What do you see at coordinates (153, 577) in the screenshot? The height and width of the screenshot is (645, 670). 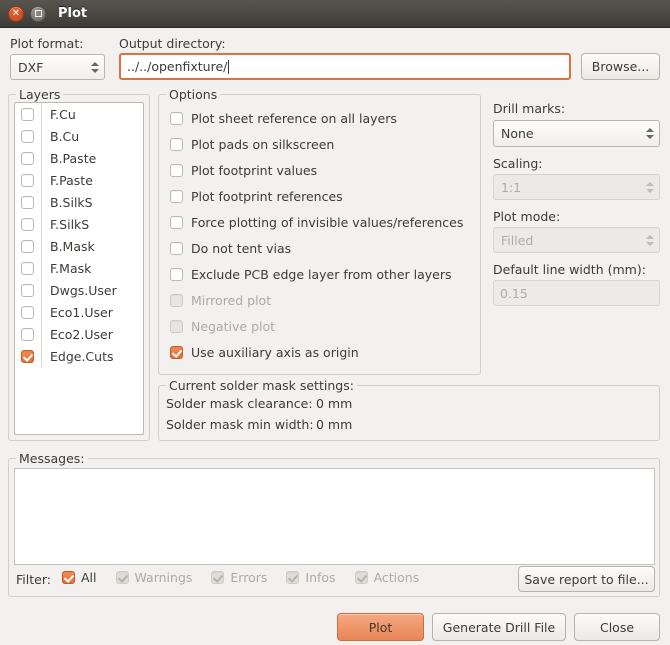 I see `filter-checkbox-row: Warnings` at bounding box center [153, 577].